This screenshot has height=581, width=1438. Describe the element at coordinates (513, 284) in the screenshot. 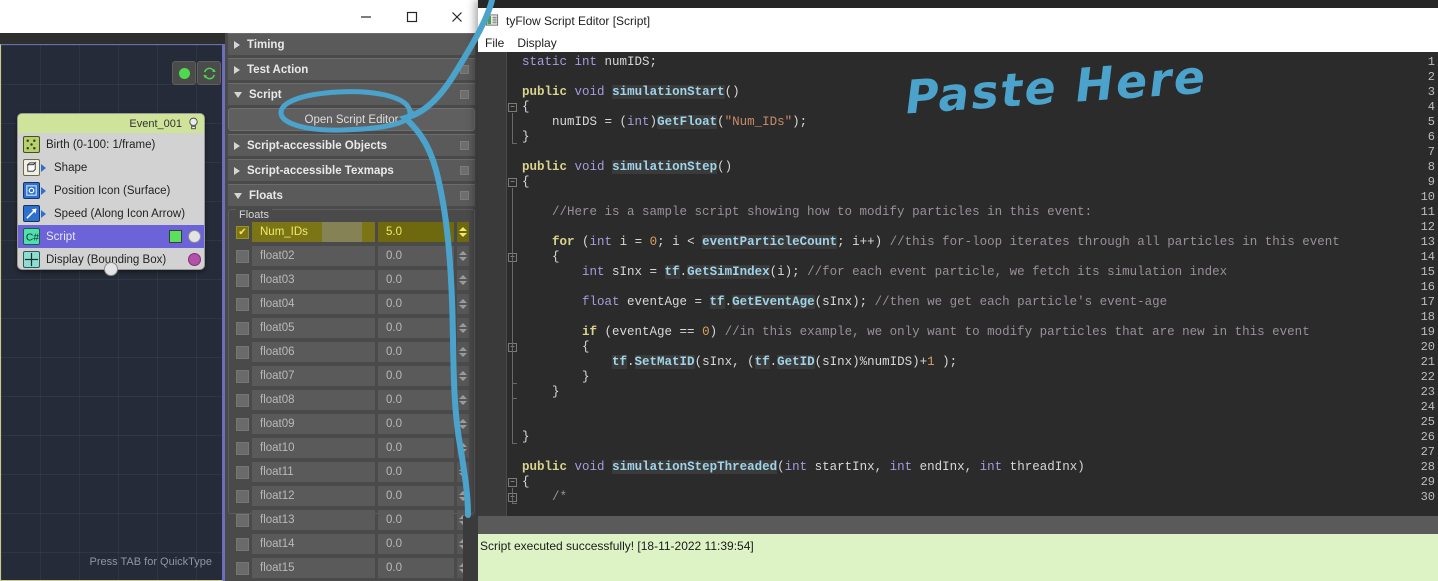

I see `code-folding-column` at that location.